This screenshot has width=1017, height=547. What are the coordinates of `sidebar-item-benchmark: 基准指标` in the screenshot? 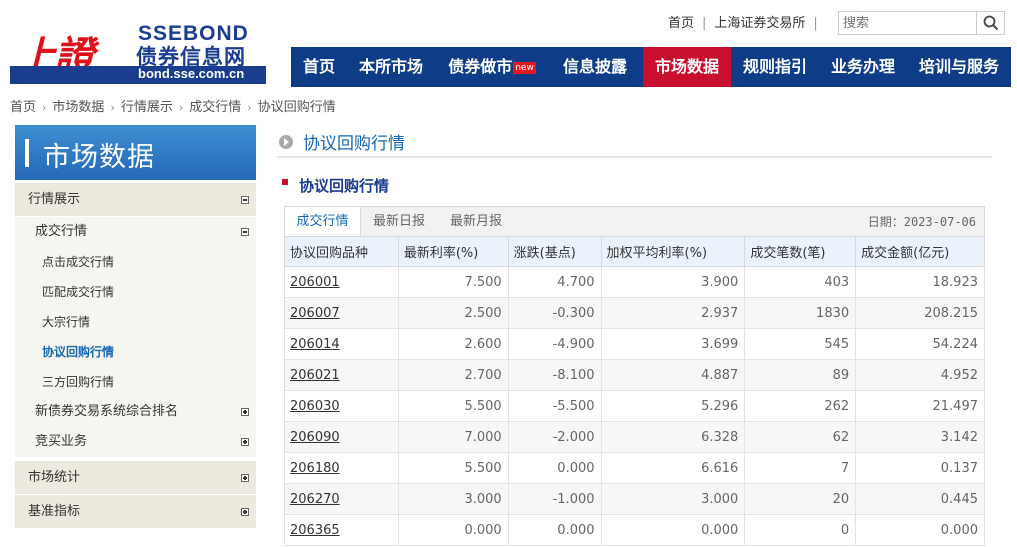 It's located at (135, 512).